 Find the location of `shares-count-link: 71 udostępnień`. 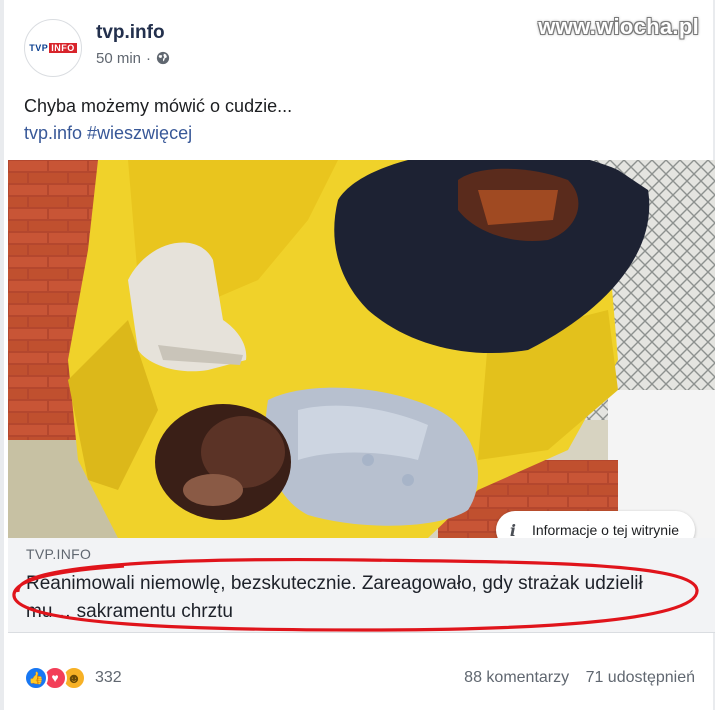

shares-count-link: 71 udostępnień is located at coordinates (640, 677).